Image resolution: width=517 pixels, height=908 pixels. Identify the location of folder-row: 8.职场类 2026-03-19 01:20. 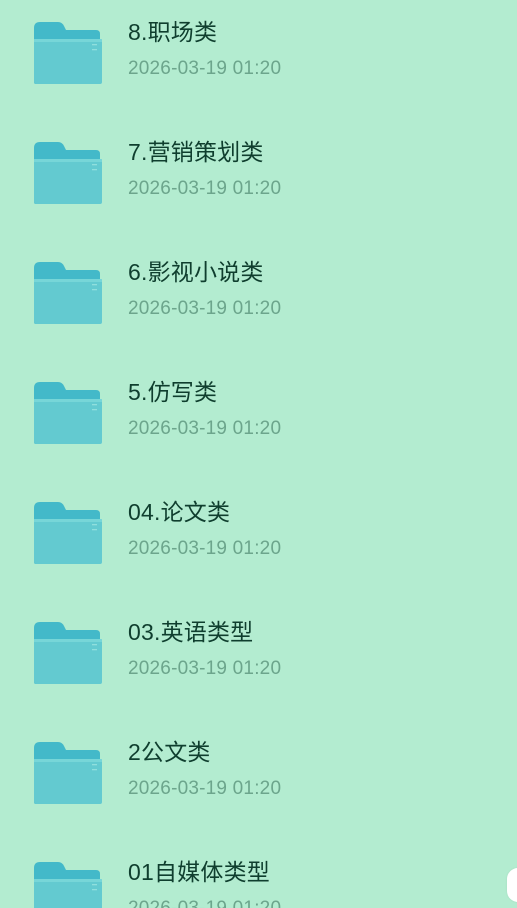
(258, 50).